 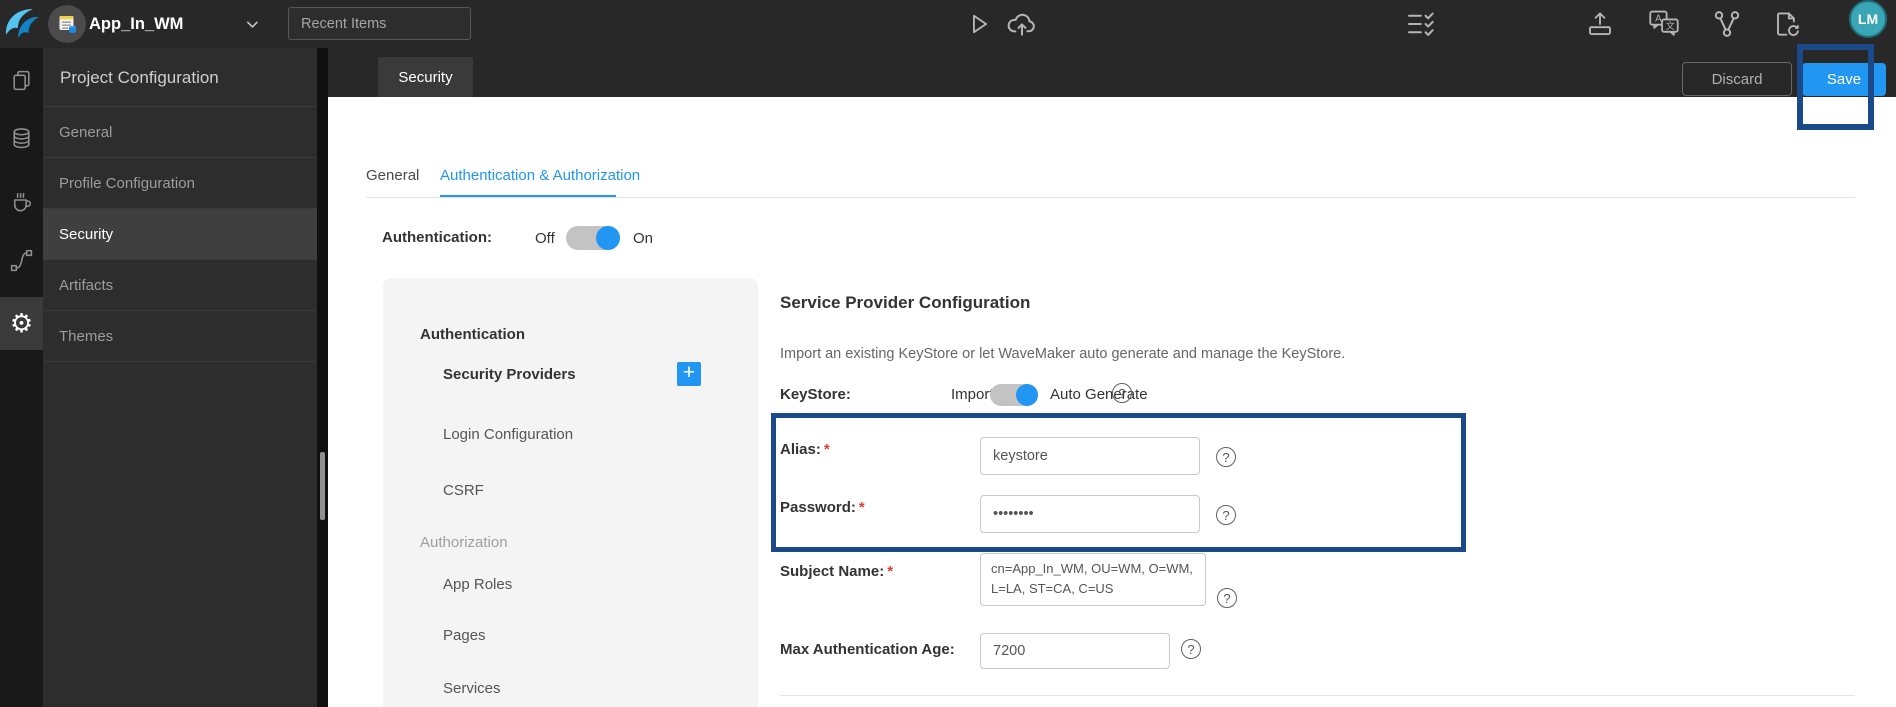 What do you see at coordinates (1112, 72) in the screenshot?
I see `content-header: Security Discard Save` at bounding box center [1112, 72].